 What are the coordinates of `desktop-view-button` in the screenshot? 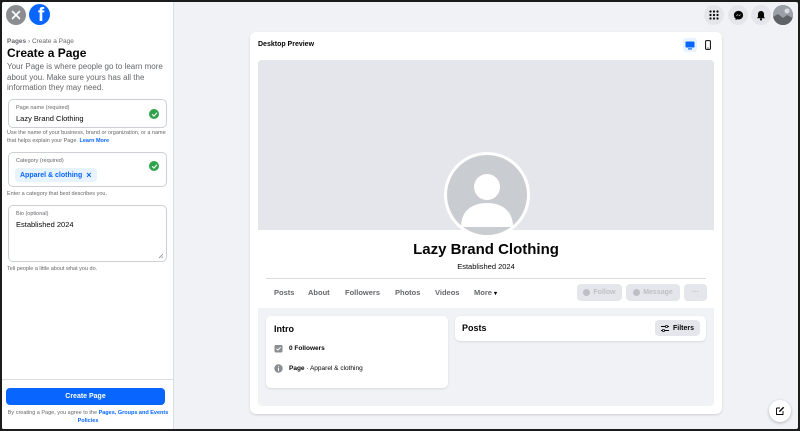 It's located at (690, 45).